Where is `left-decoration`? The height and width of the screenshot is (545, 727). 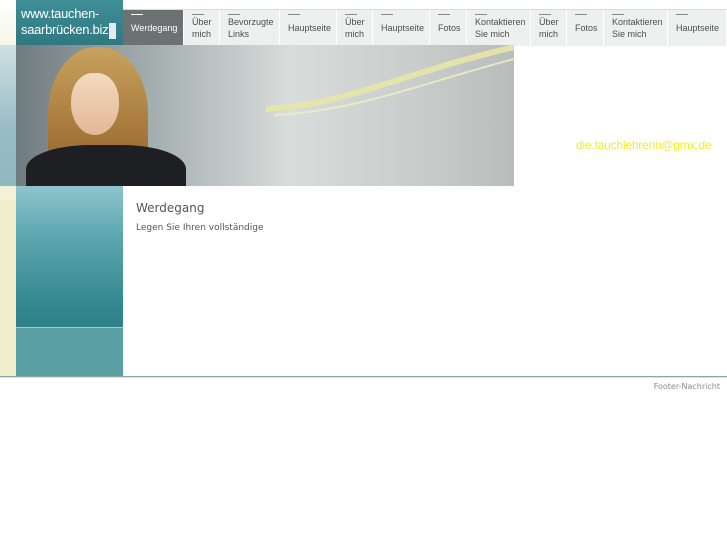 left-decoration is located at coordinates (8, 188).